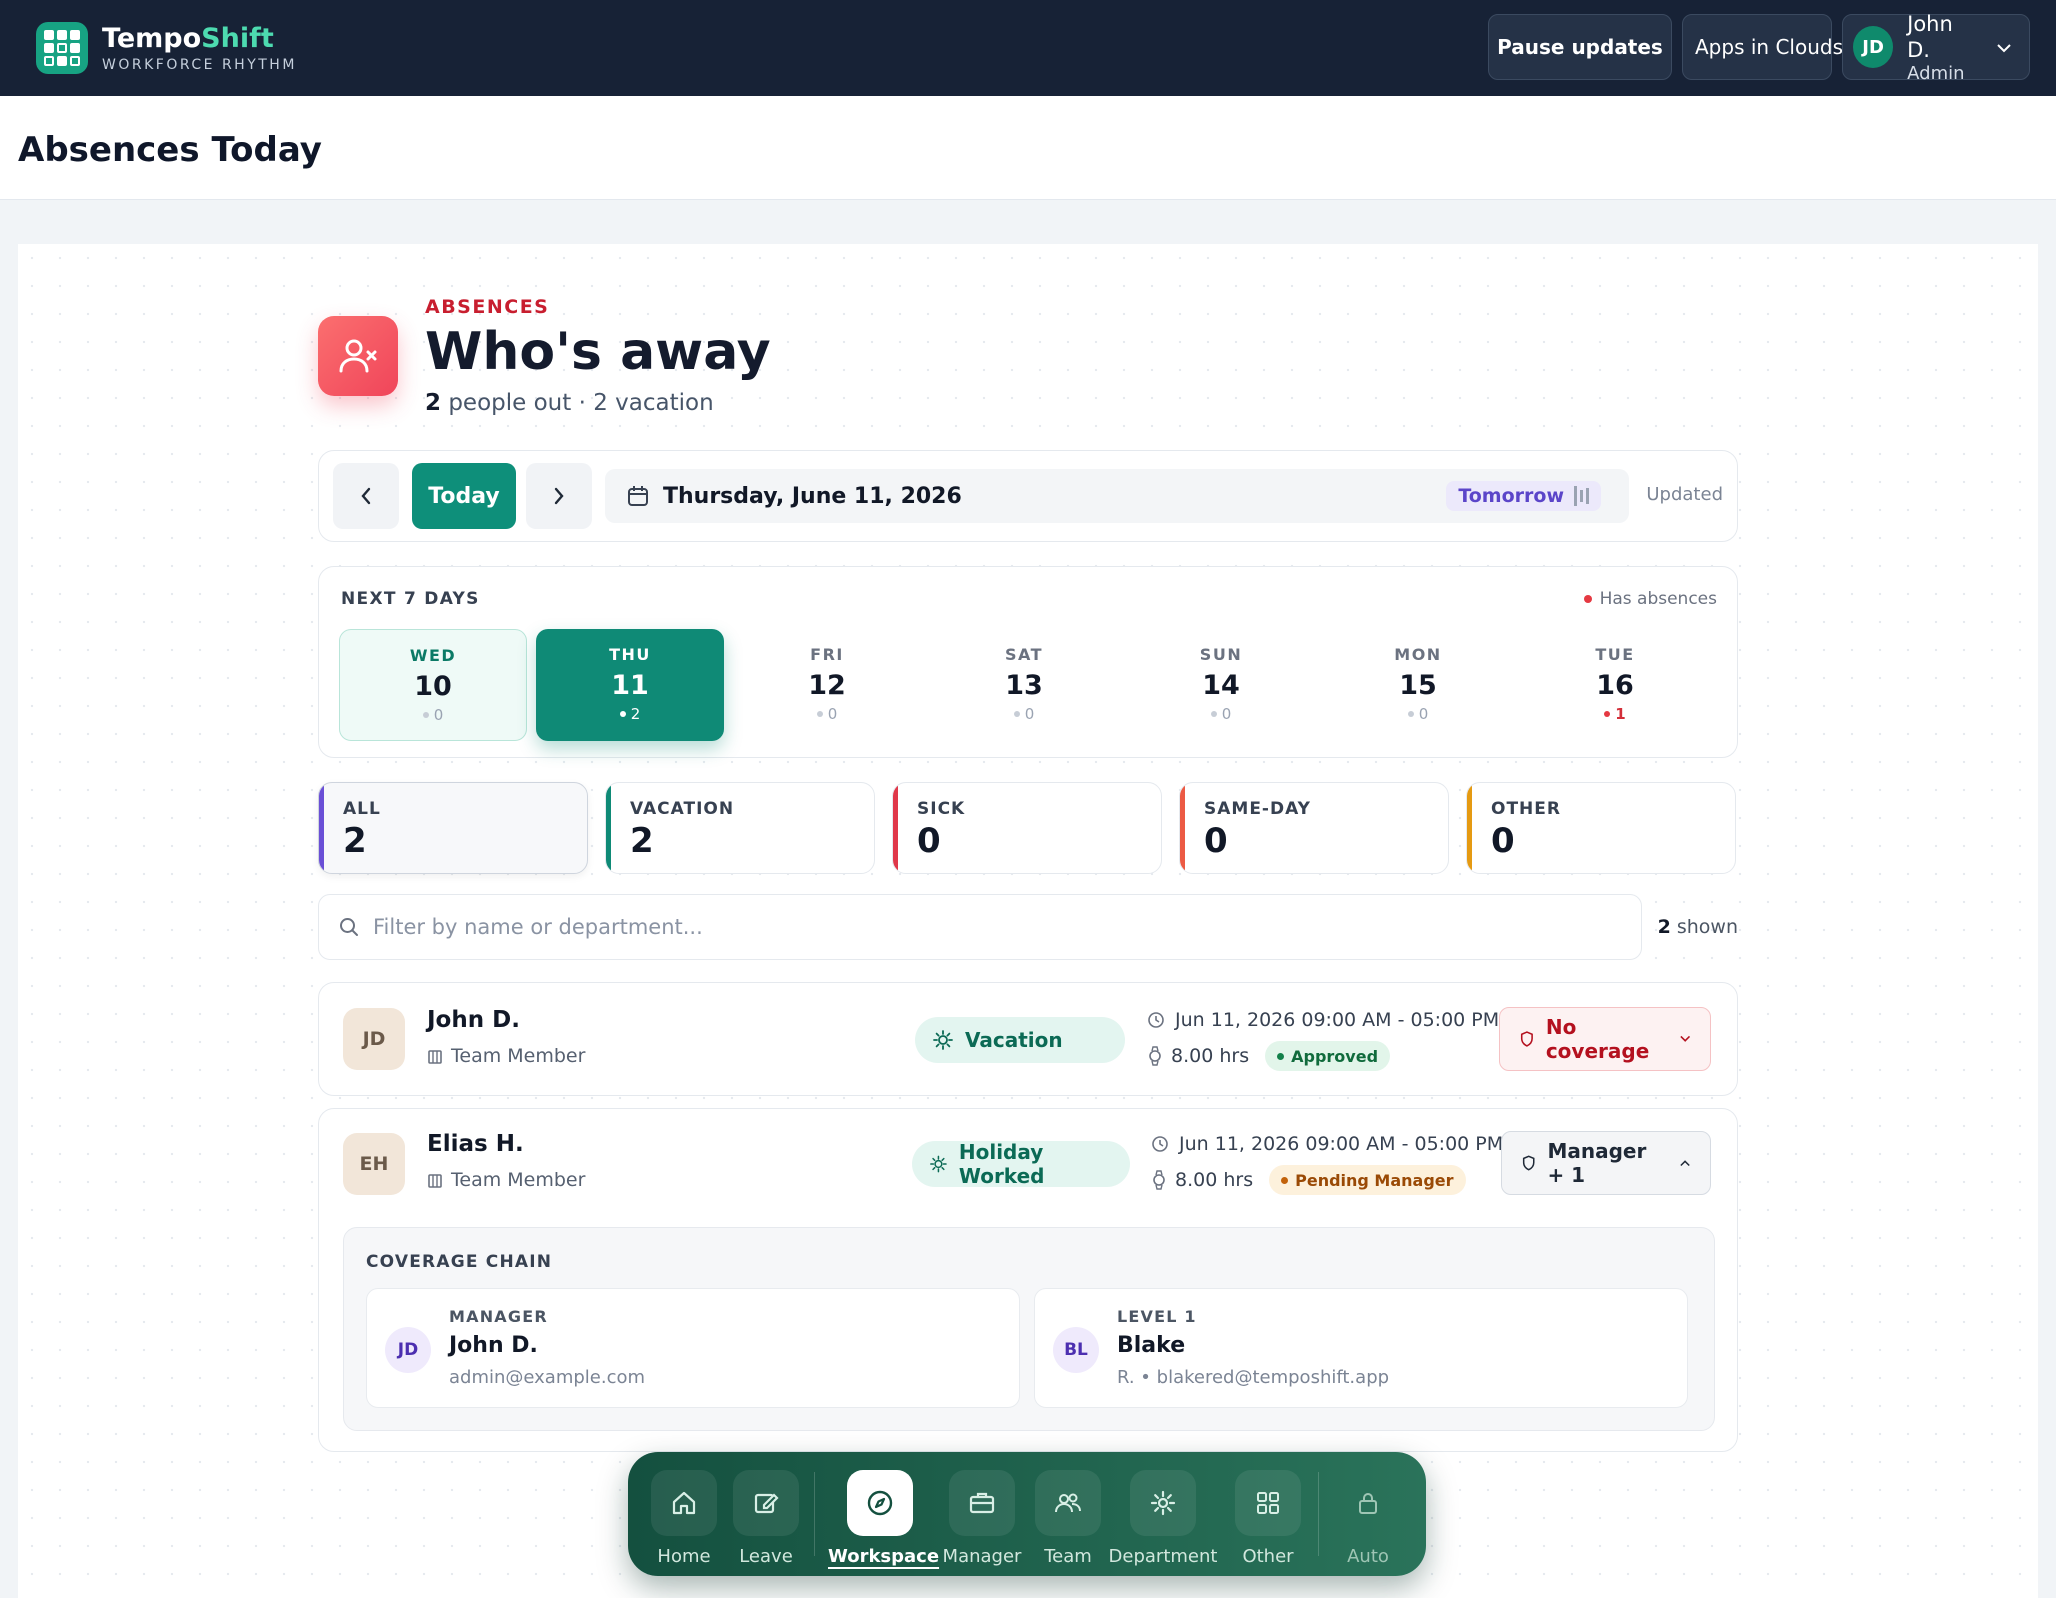 This screenshot has height=1598, width=2056. What do you see at coordinates (464, 496) in the screenshot?
I see `today-button: Today` at bounding box center [464, 496].